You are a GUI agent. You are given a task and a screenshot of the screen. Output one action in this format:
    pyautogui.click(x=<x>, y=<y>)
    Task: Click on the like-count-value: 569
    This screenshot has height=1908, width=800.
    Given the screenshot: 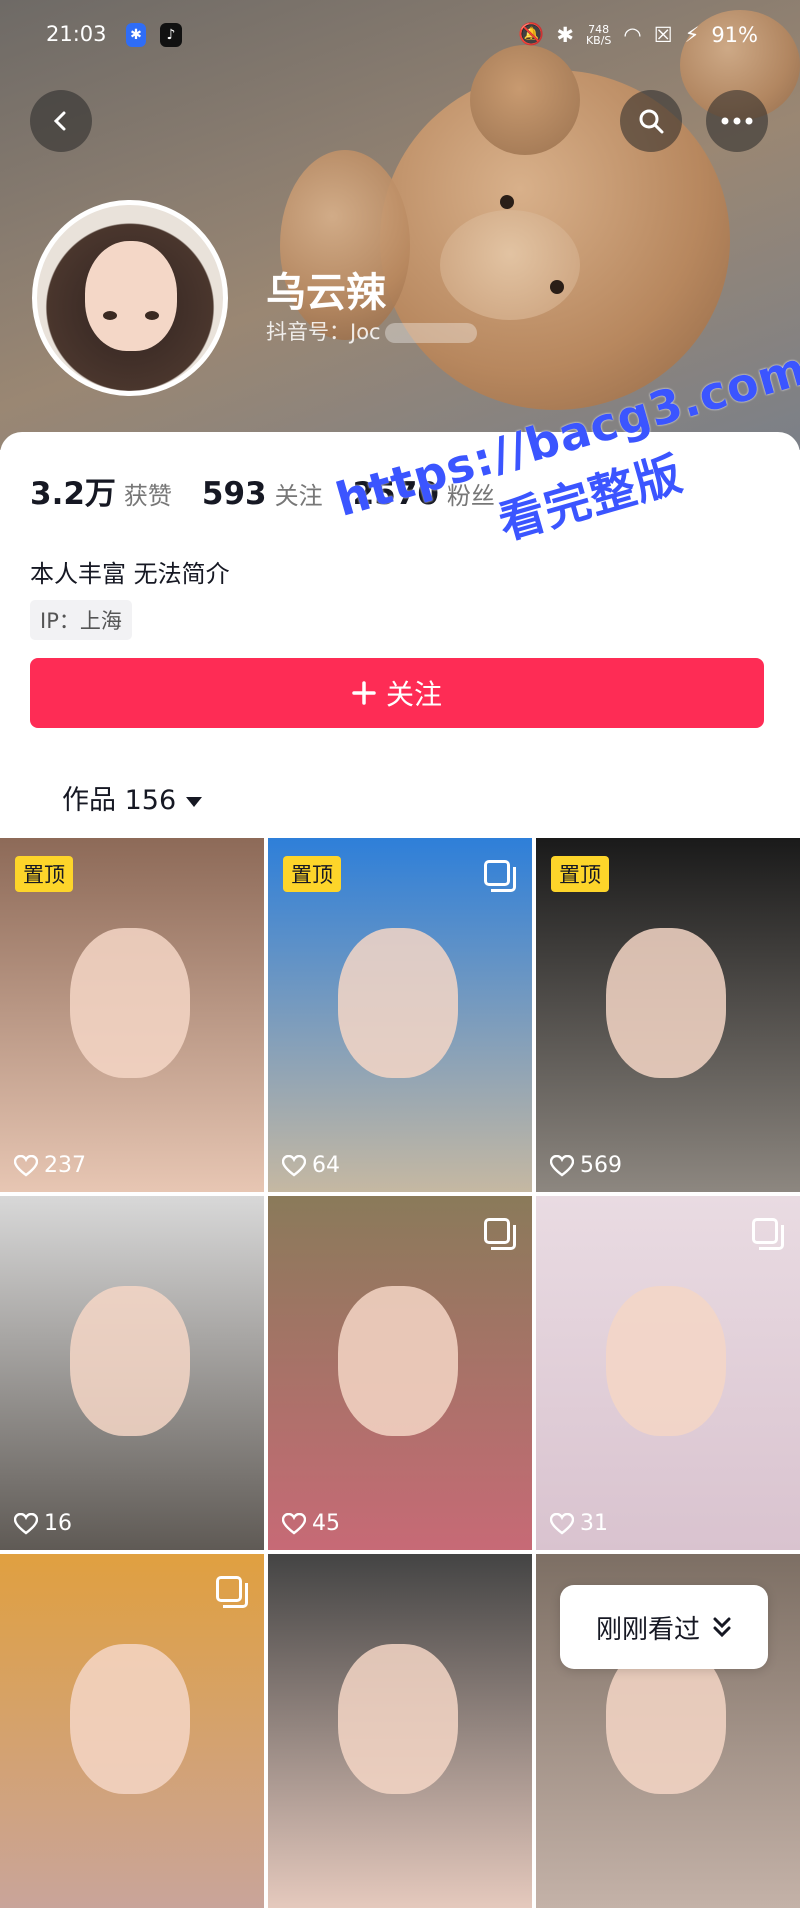 What is the action you would take?
    pyautogui.click(x=601, y=1165)
    